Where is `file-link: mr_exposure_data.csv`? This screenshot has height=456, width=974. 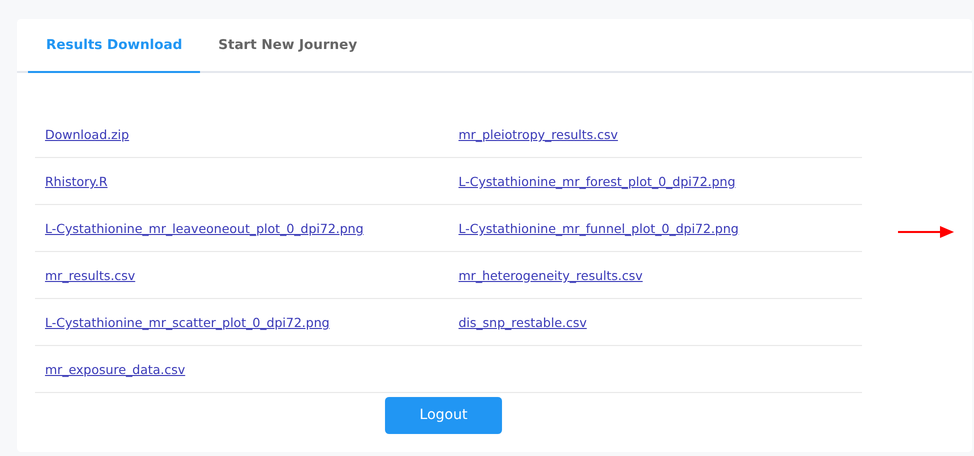
file-link: mr_exposure_data.csv is located at coordinates (115, 369).